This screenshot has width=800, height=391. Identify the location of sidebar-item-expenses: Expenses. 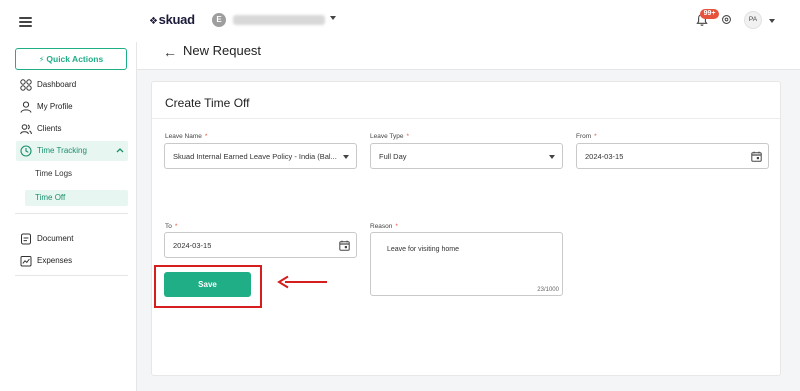
(72, 261).